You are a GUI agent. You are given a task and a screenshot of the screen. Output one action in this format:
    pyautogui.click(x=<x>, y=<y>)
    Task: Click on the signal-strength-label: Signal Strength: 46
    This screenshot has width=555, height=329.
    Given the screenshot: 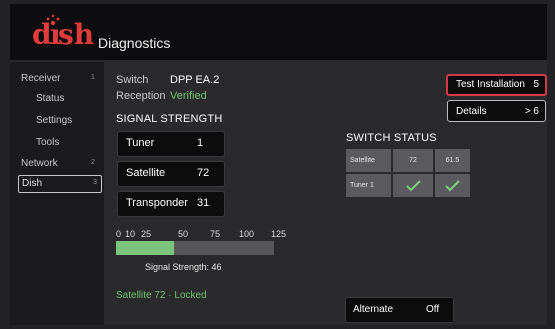 What is the action you would take?
    pyautogui.click(x=183, y=267)
    